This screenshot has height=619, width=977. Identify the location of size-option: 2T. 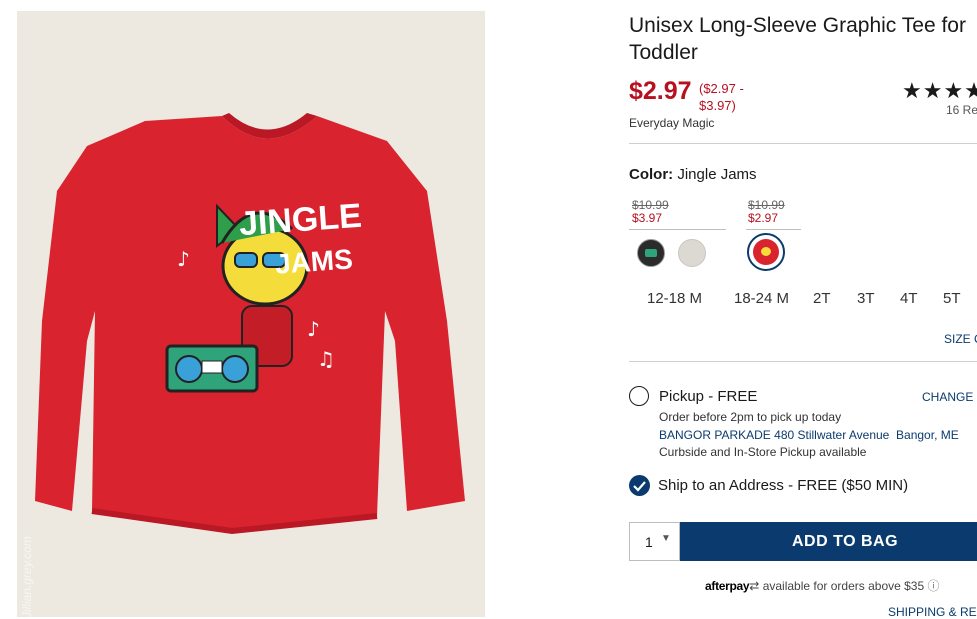
(822, 298).